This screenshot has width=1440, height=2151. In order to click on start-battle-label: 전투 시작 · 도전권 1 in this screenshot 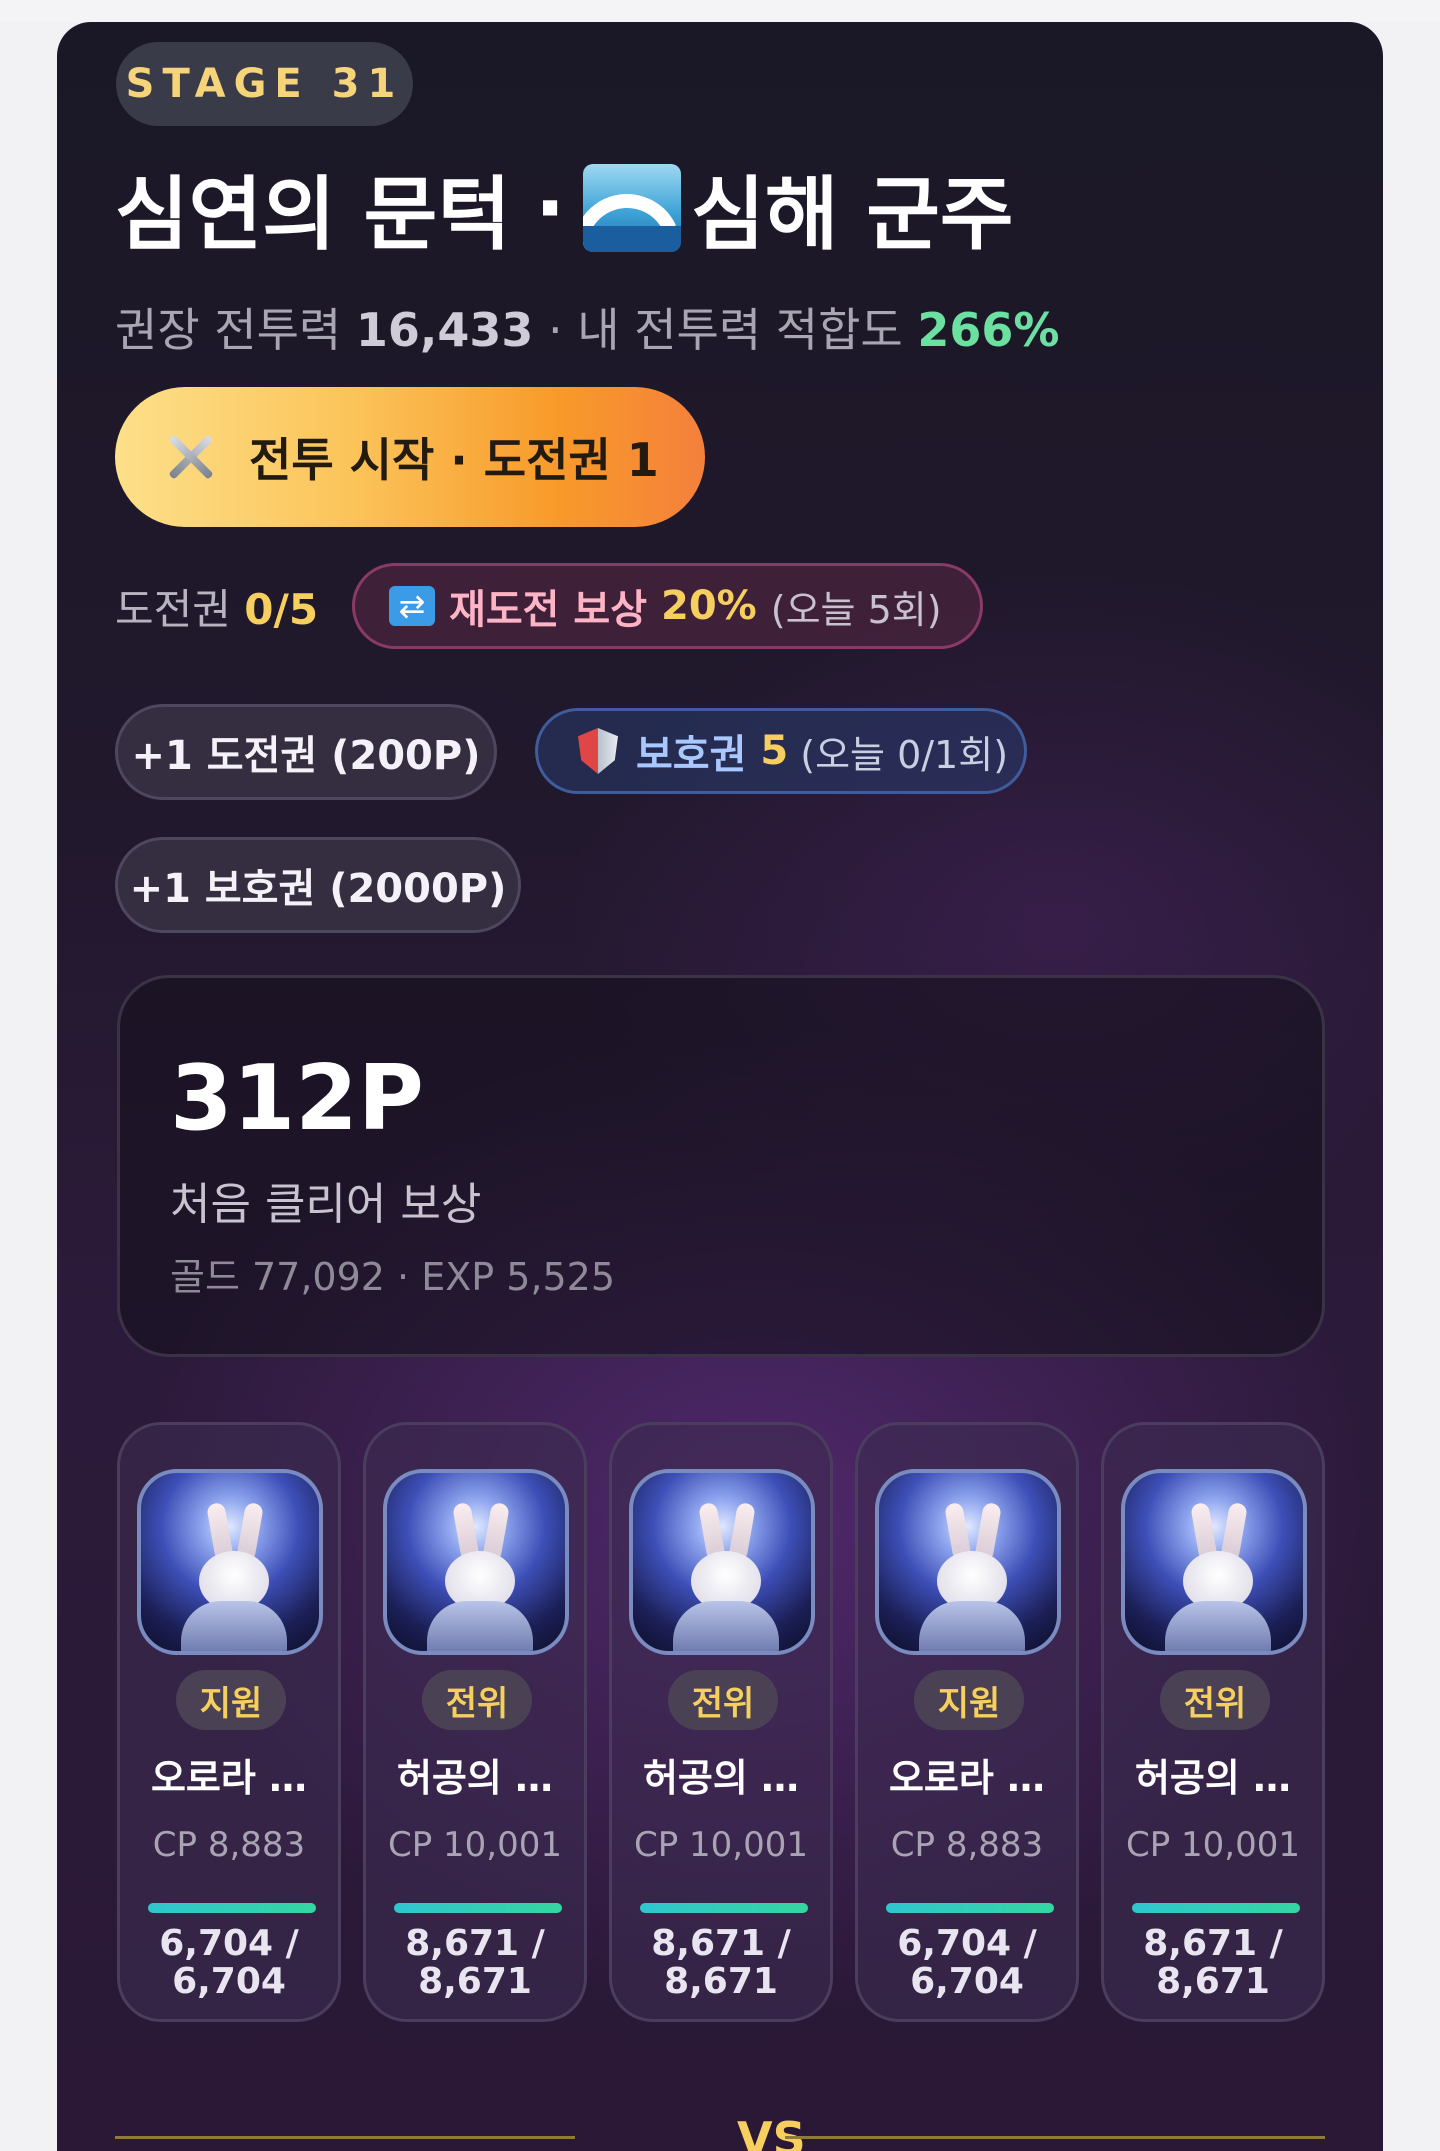, I will do `click(454, 460)`.